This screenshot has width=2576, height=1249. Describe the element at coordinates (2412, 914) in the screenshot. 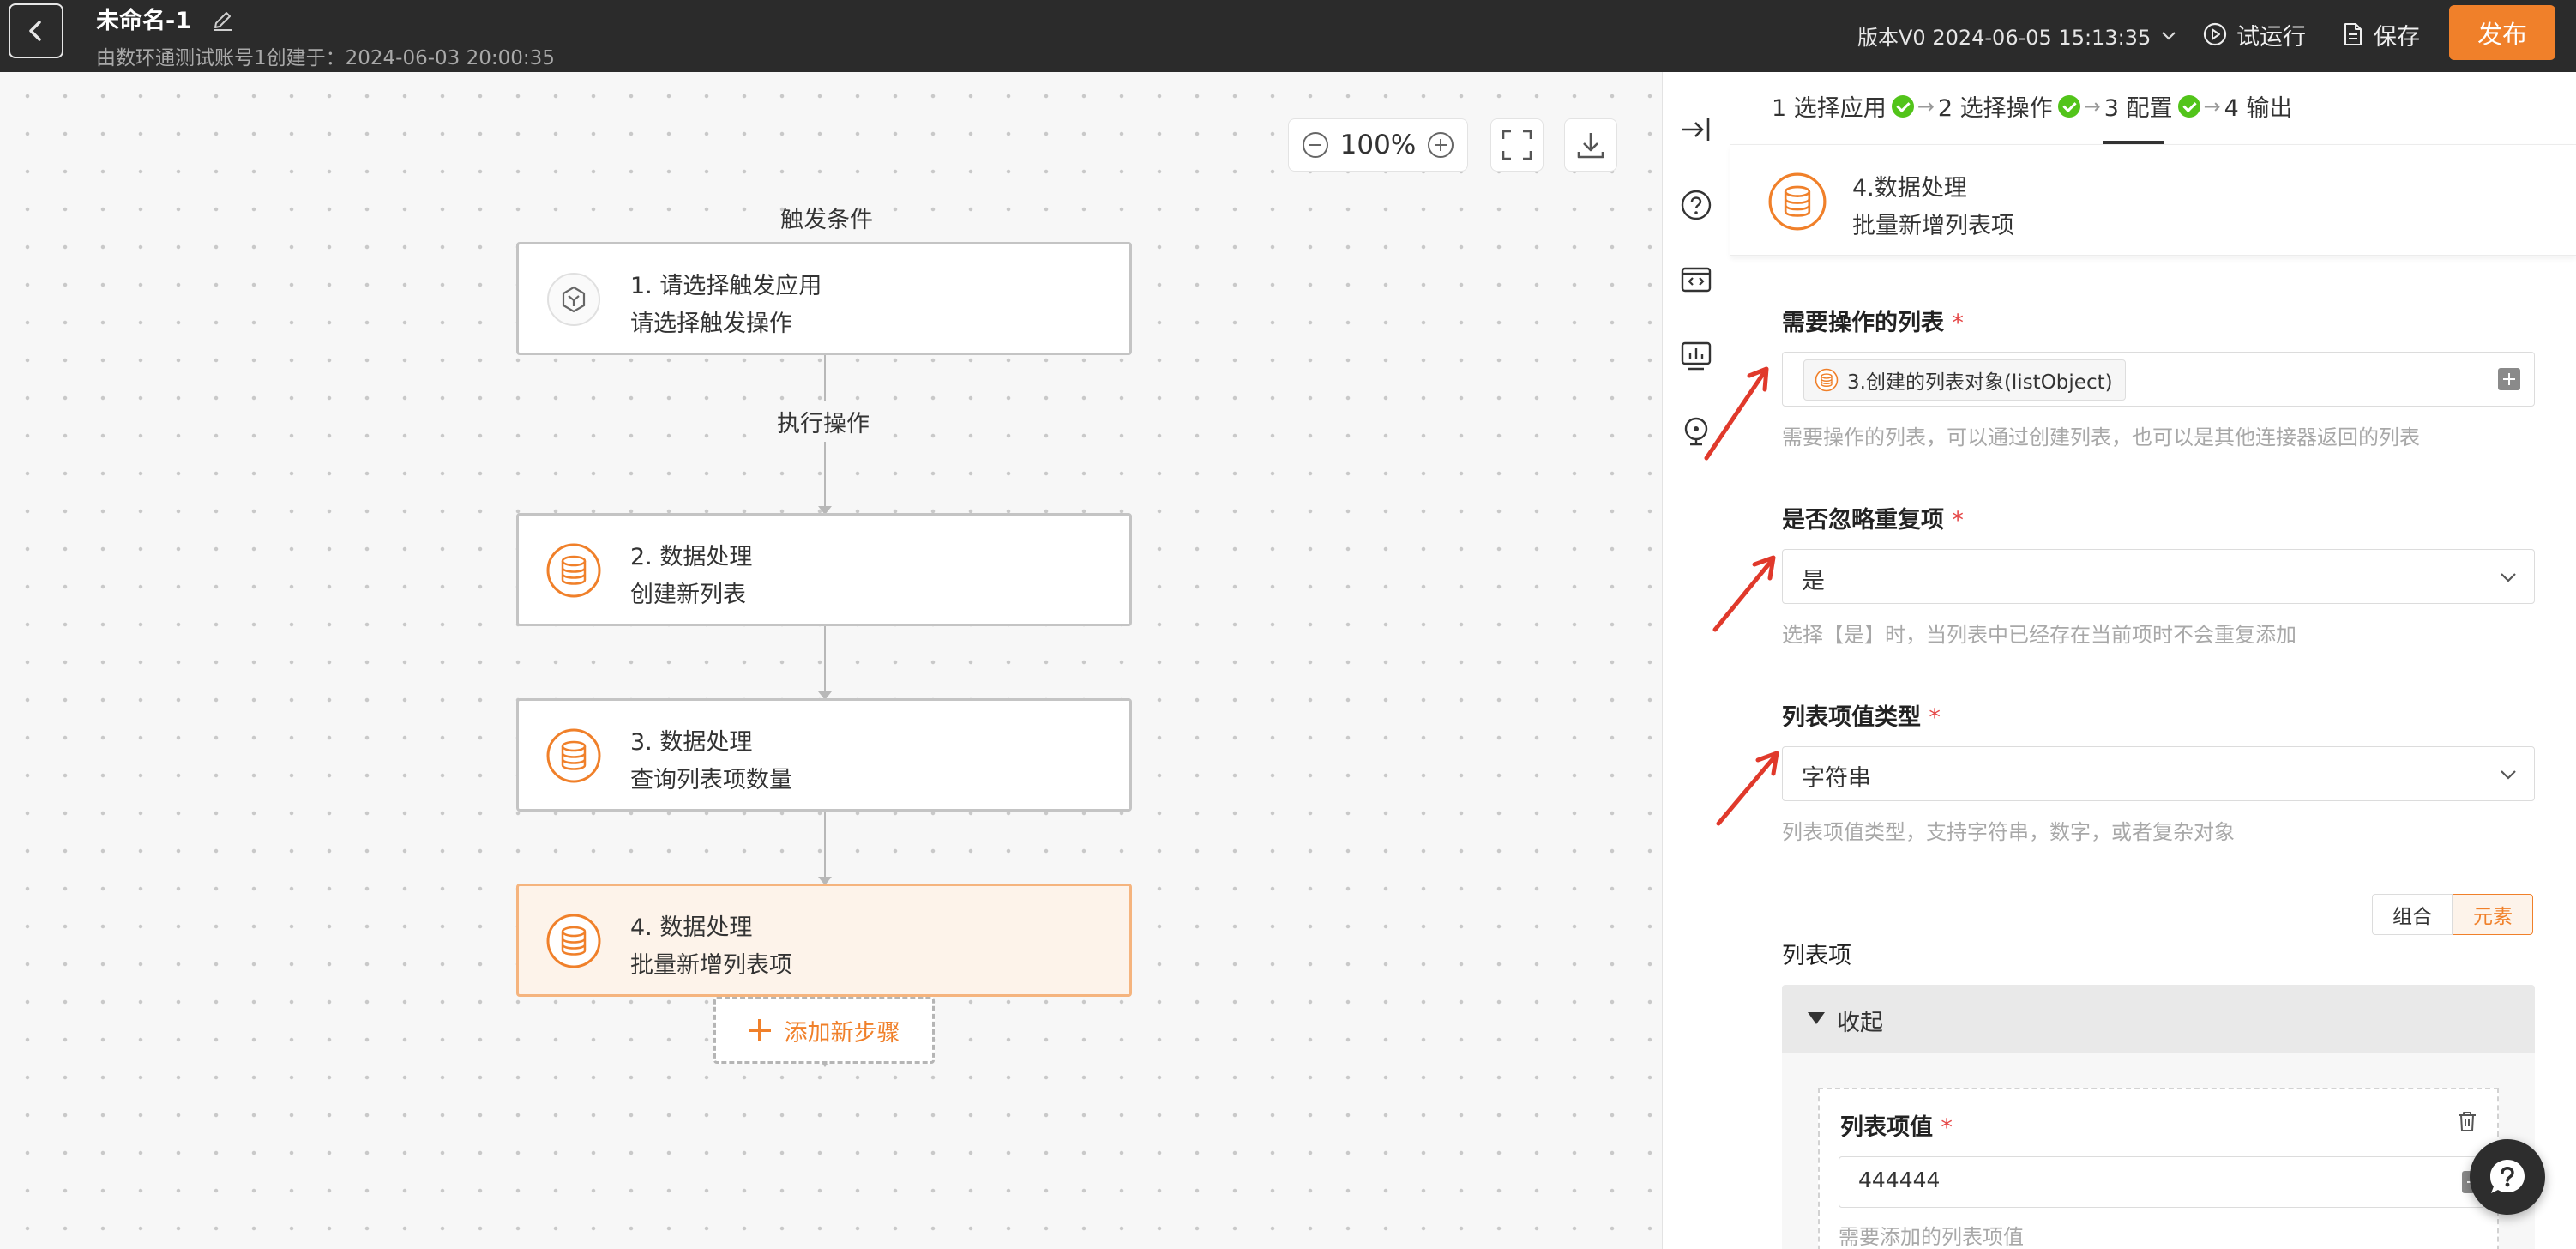

I see `combo-mode-button: 组合` at that location.